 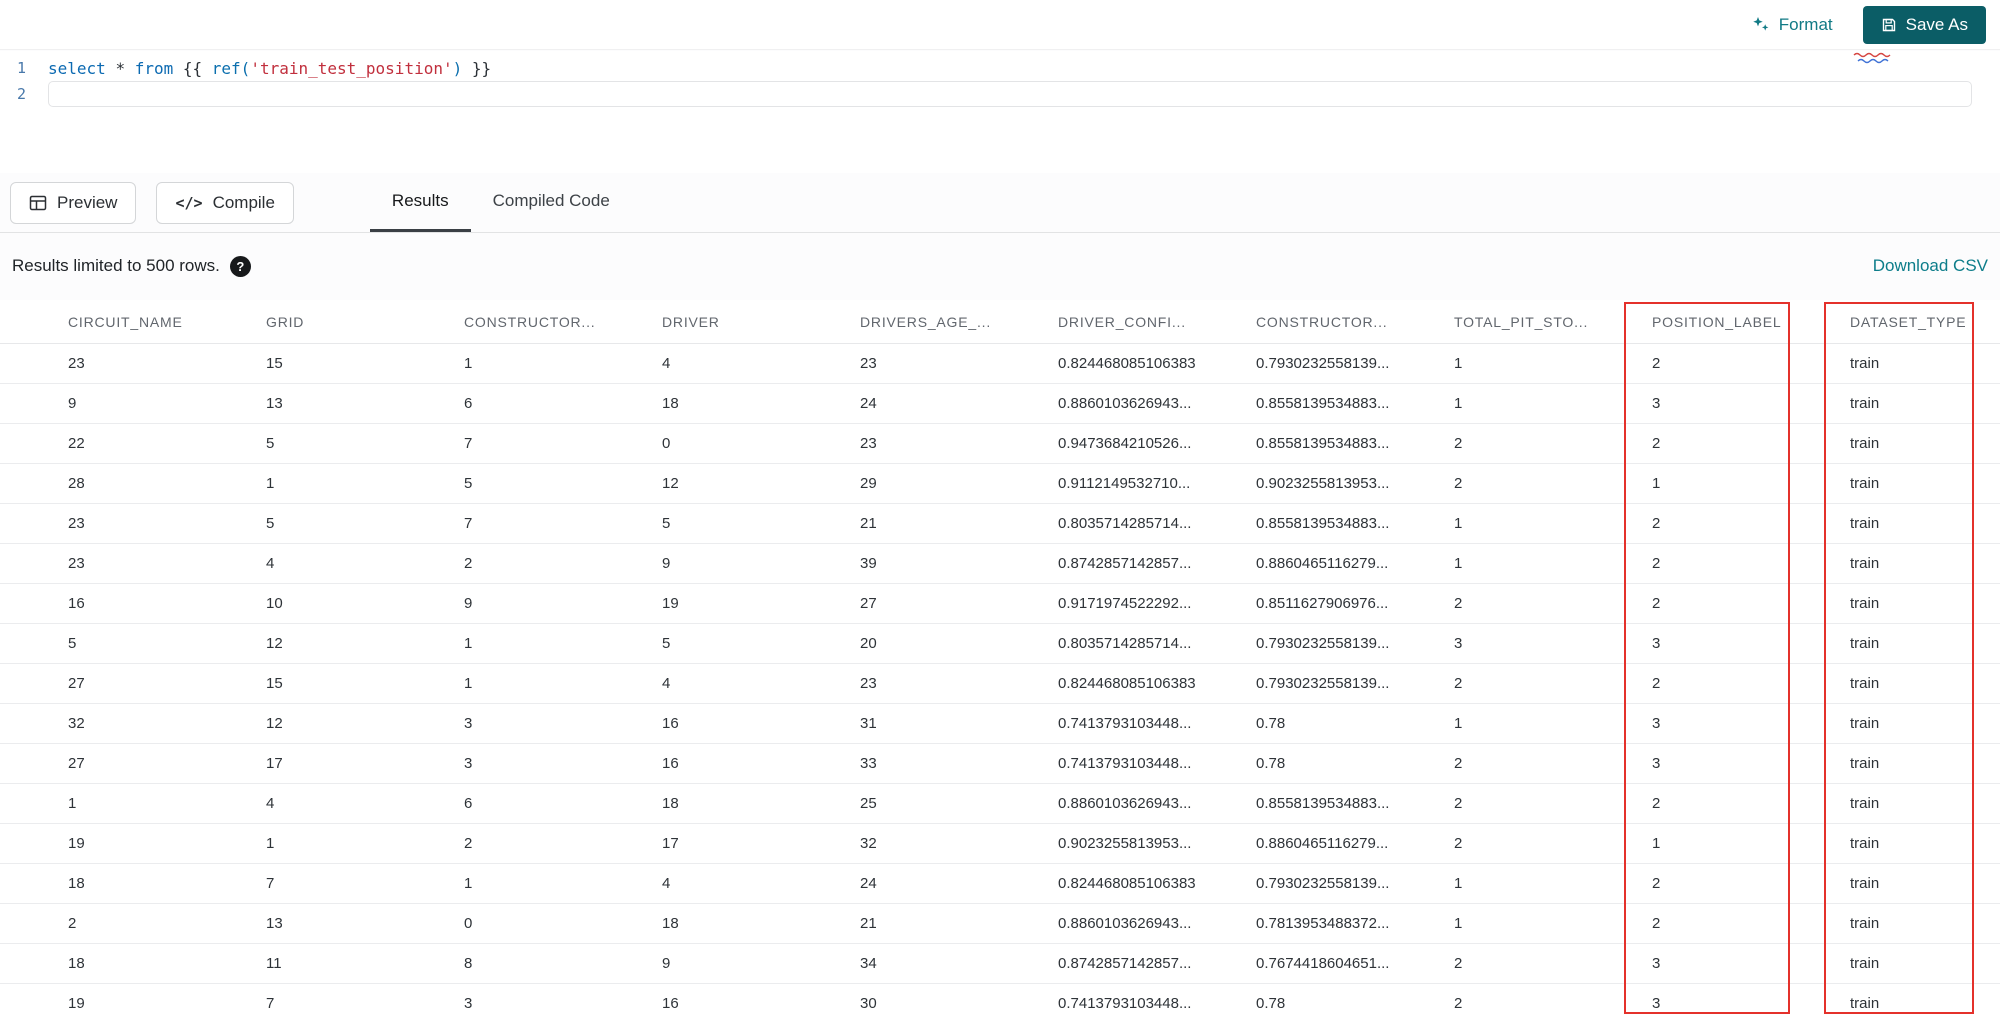 What do you see at coordinates (691, 321) in the screenshot?
I see `column-header: DRIVER` at bounding box center [691, 321].